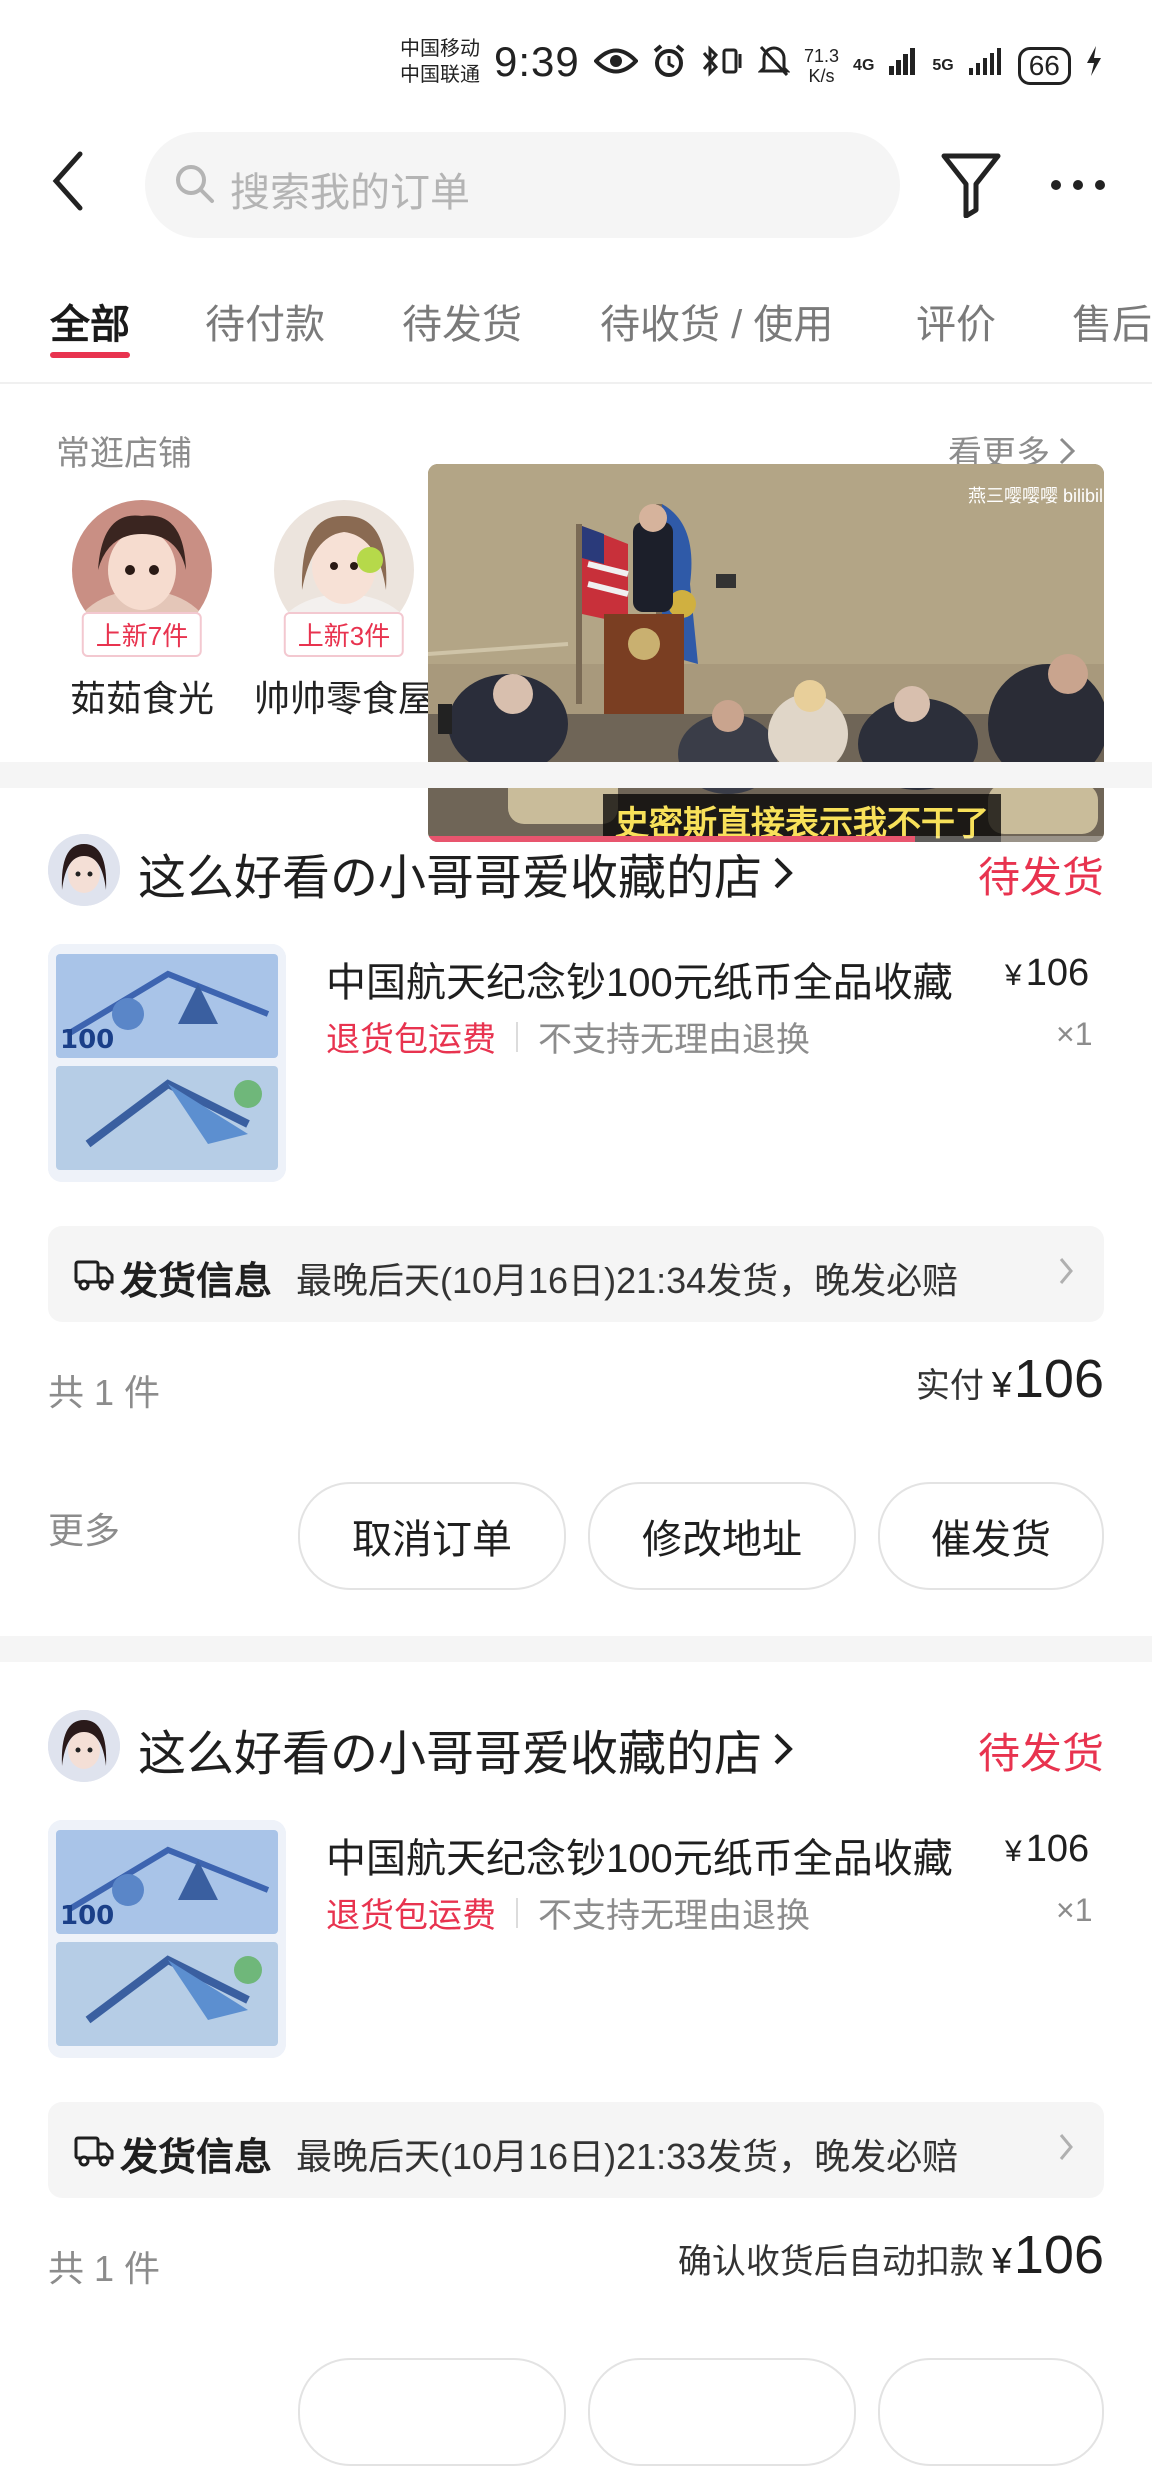  Describe the element at coordinates (432, 1536) in the screenshot. I see `cancel-order-button: 取消订单` at that location.